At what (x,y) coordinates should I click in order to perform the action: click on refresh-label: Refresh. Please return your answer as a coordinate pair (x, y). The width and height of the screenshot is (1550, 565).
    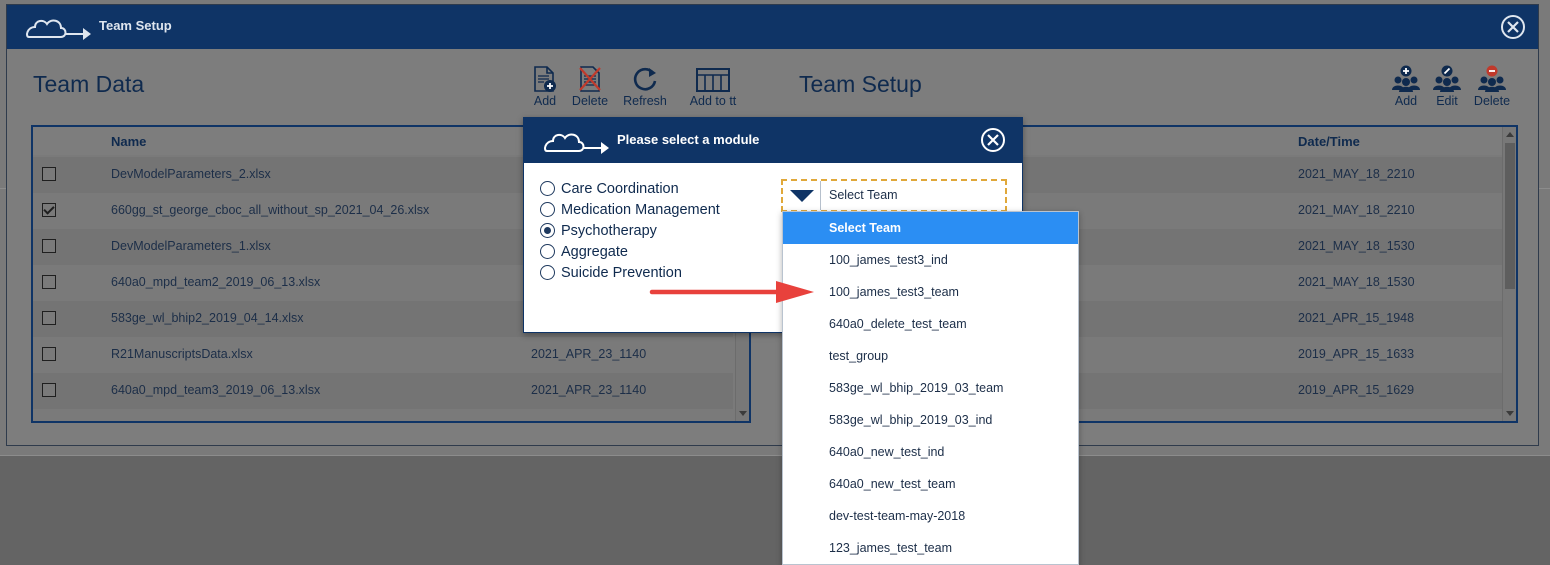
    Looking at the image, I should click on (645, 101).